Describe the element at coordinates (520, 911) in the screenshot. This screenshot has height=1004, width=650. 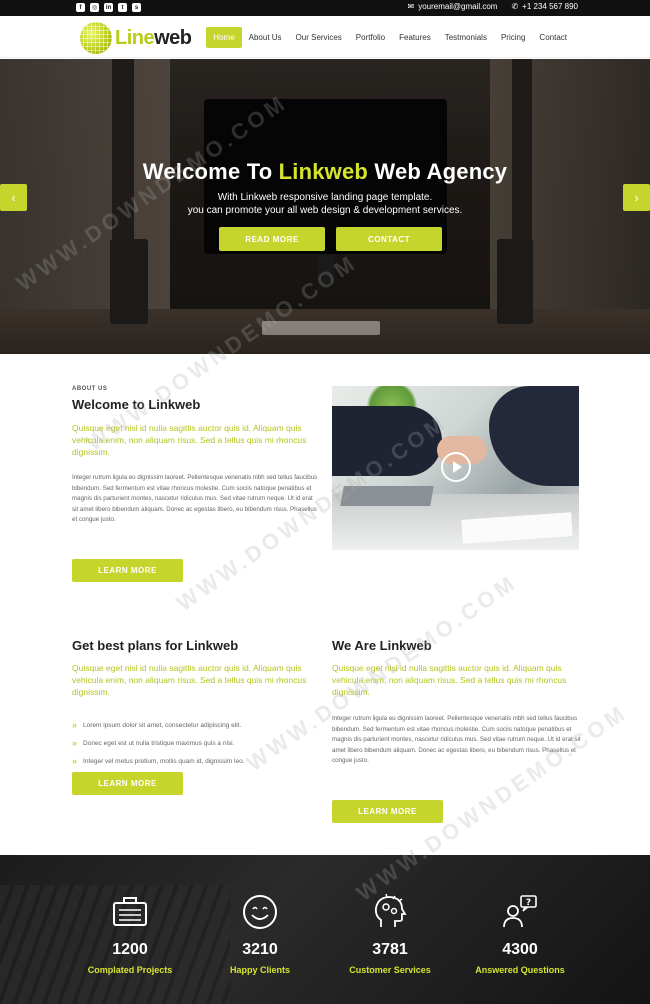
I see `user-question-icon: ?` at that location.